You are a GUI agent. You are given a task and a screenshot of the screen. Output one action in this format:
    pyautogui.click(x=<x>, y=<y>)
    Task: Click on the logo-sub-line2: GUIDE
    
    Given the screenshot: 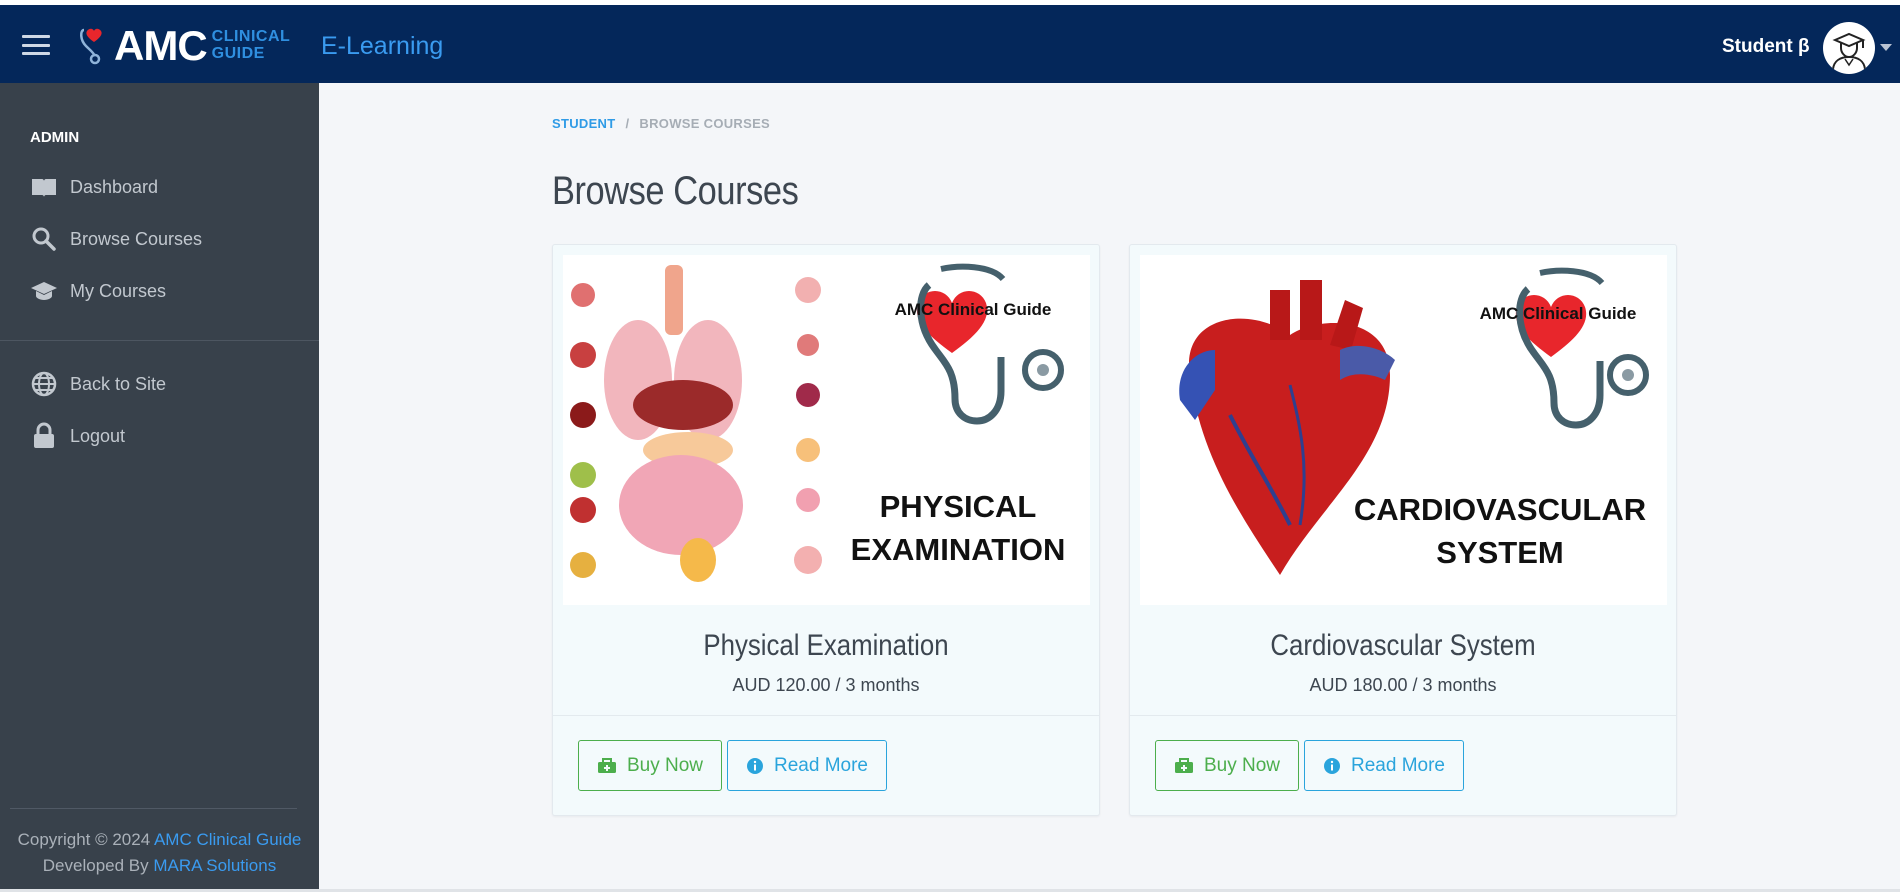 What is the action you would take?
    pyautogui.click(x=238, y=53)
    